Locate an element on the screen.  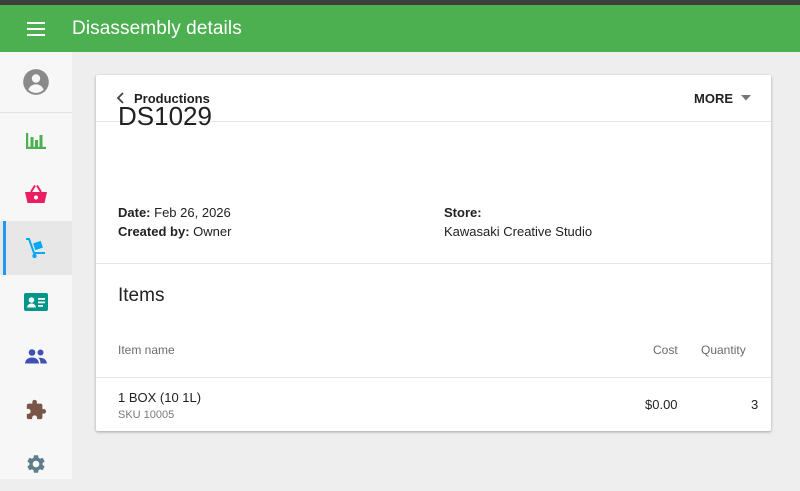
page-title: Disassembly details is located at coordinates (157, 28).